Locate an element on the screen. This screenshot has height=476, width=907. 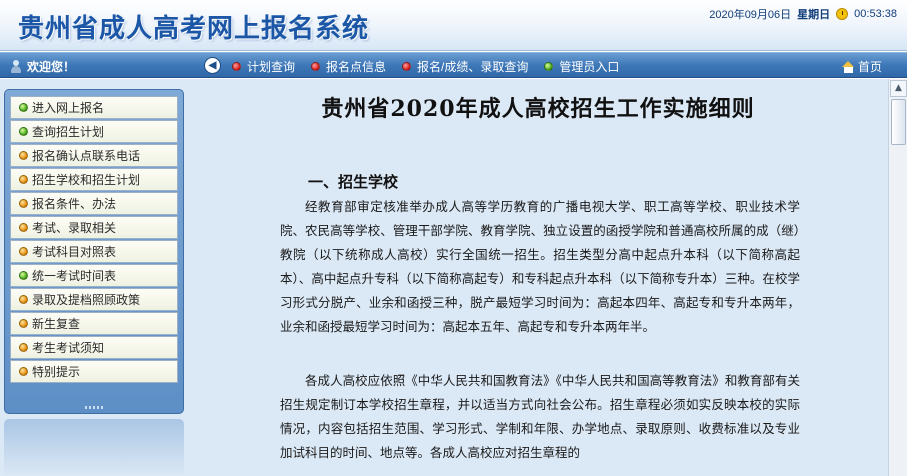
nav-link-admin-login: 管理员入口 is located at coordinates (581, 66).